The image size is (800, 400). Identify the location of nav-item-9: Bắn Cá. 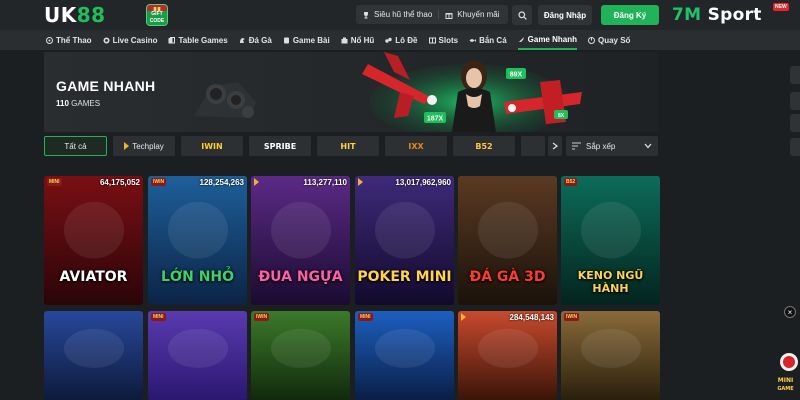
(488, 40).